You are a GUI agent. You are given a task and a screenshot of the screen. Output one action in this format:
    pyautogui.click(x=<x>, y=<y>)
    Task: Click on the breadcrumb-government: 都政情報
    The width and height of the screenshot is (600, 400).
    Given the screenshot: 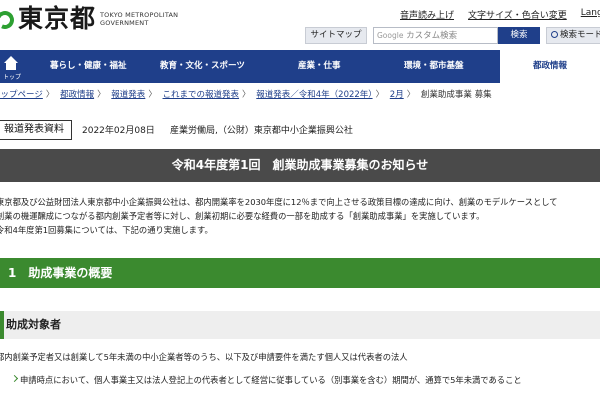 What is the action you would take?
    pyautogui.click(x=77, y=95)
    